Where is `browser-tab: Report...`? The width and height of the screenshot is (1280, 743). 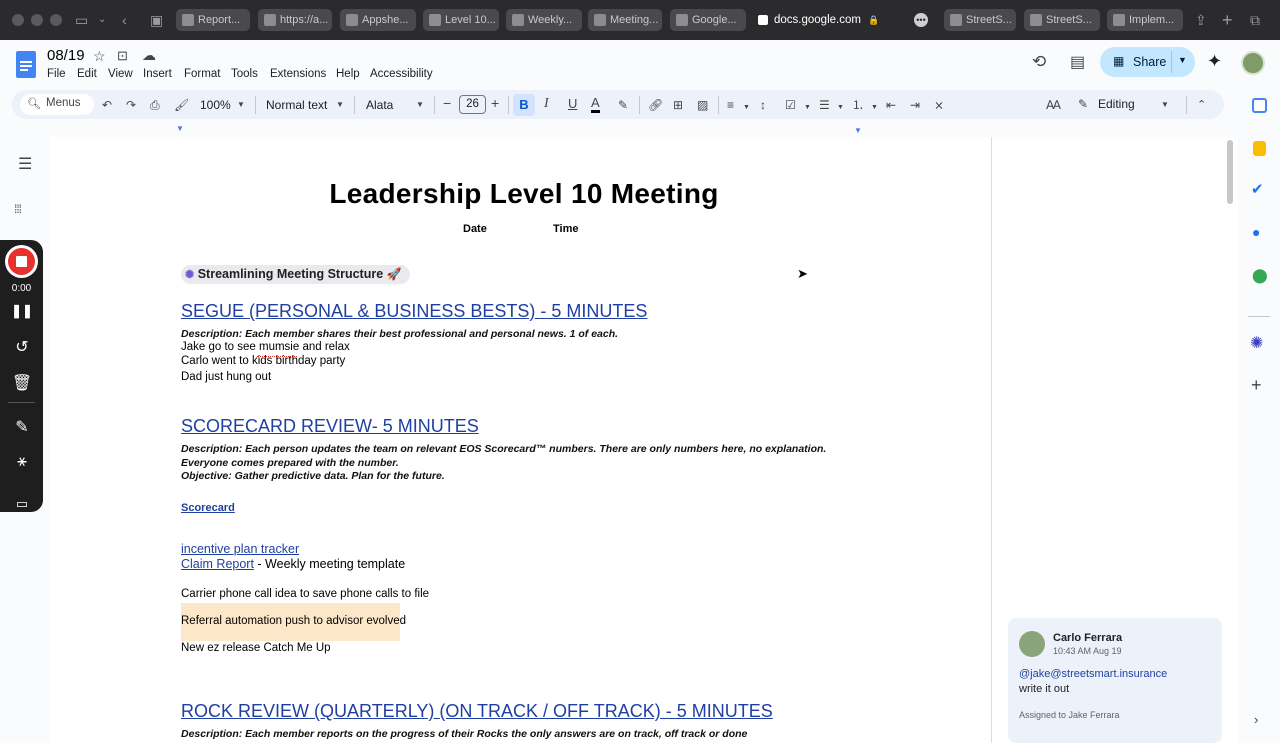
browser-tab: Report... is located at coordinates (213, 20).